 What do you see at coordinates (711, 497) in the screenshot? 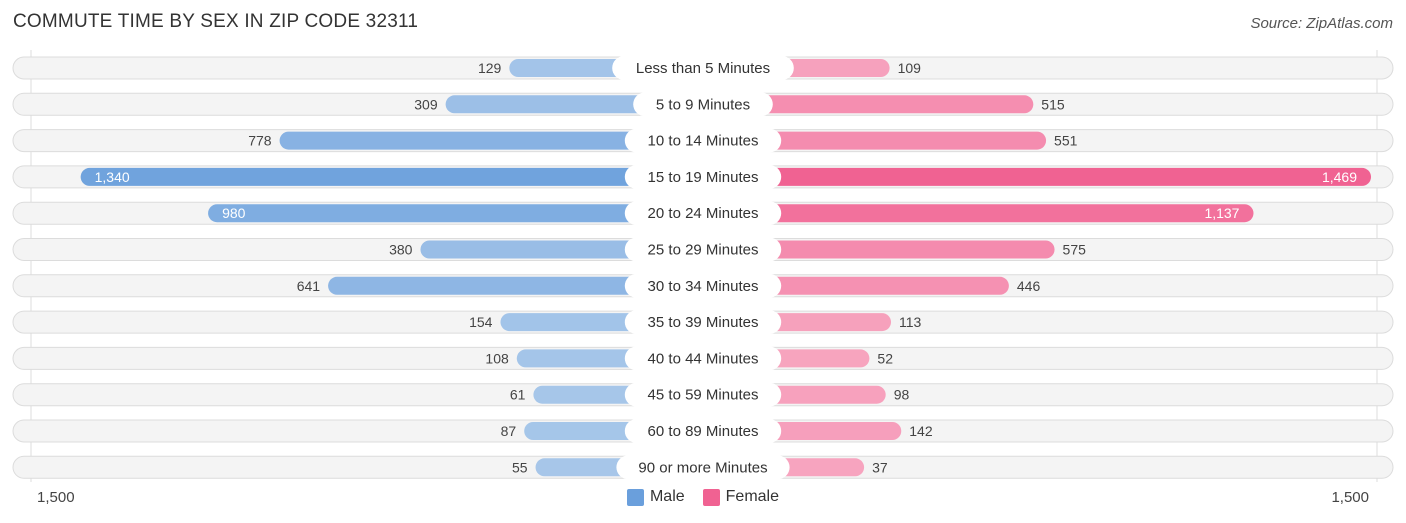
I see `legend-swatch-female` at bounding box center [711, 497].